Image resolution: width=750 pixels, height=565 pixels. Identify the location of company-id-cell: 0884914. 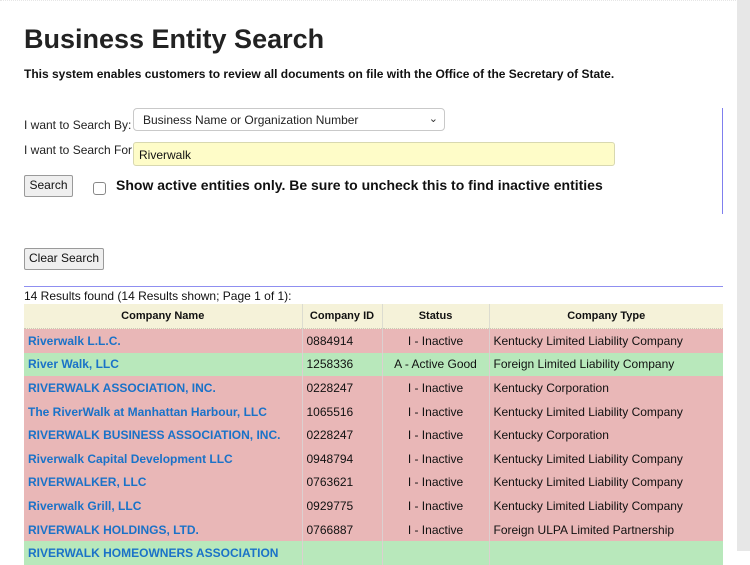
(342, 340).